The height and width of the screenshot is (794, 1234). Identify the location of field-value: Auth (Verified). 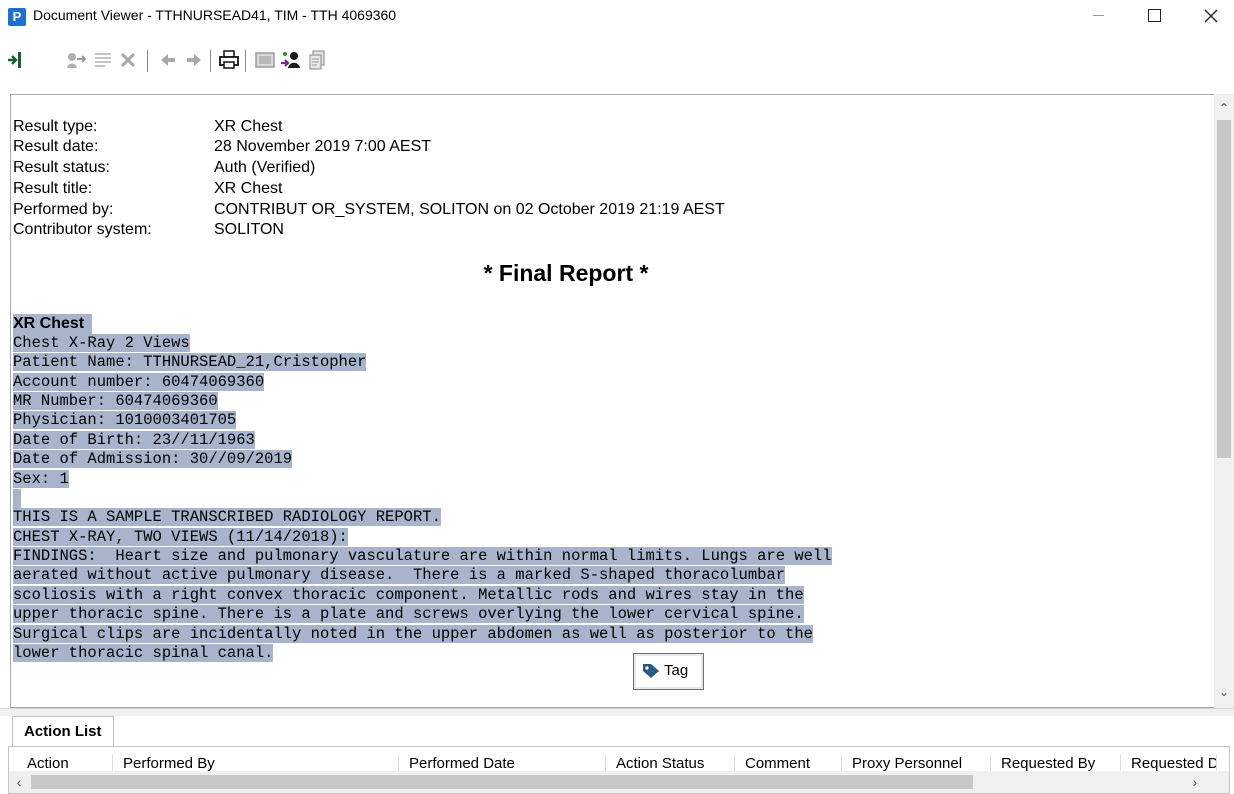
(265, 167).